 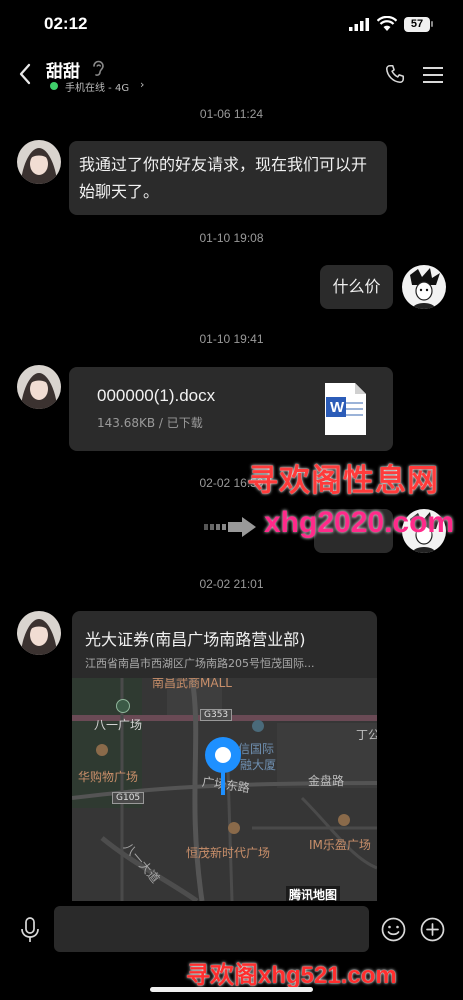 I want to click on plus-icon, so click(x=432, y=929).